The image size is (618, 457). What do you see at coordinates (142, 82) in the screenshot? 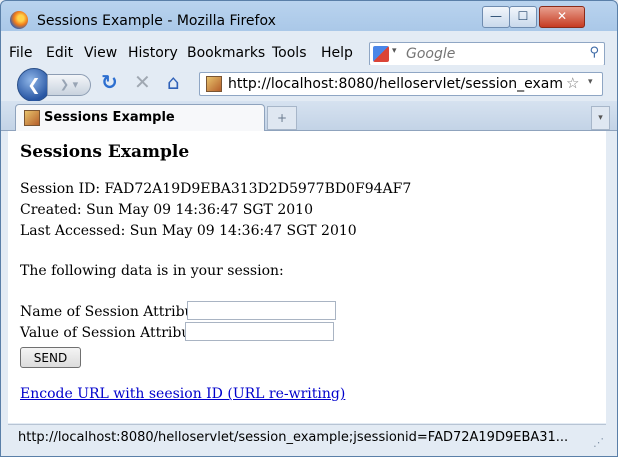
I see `stop-icon: ✕` at bounding box center [142, 82].